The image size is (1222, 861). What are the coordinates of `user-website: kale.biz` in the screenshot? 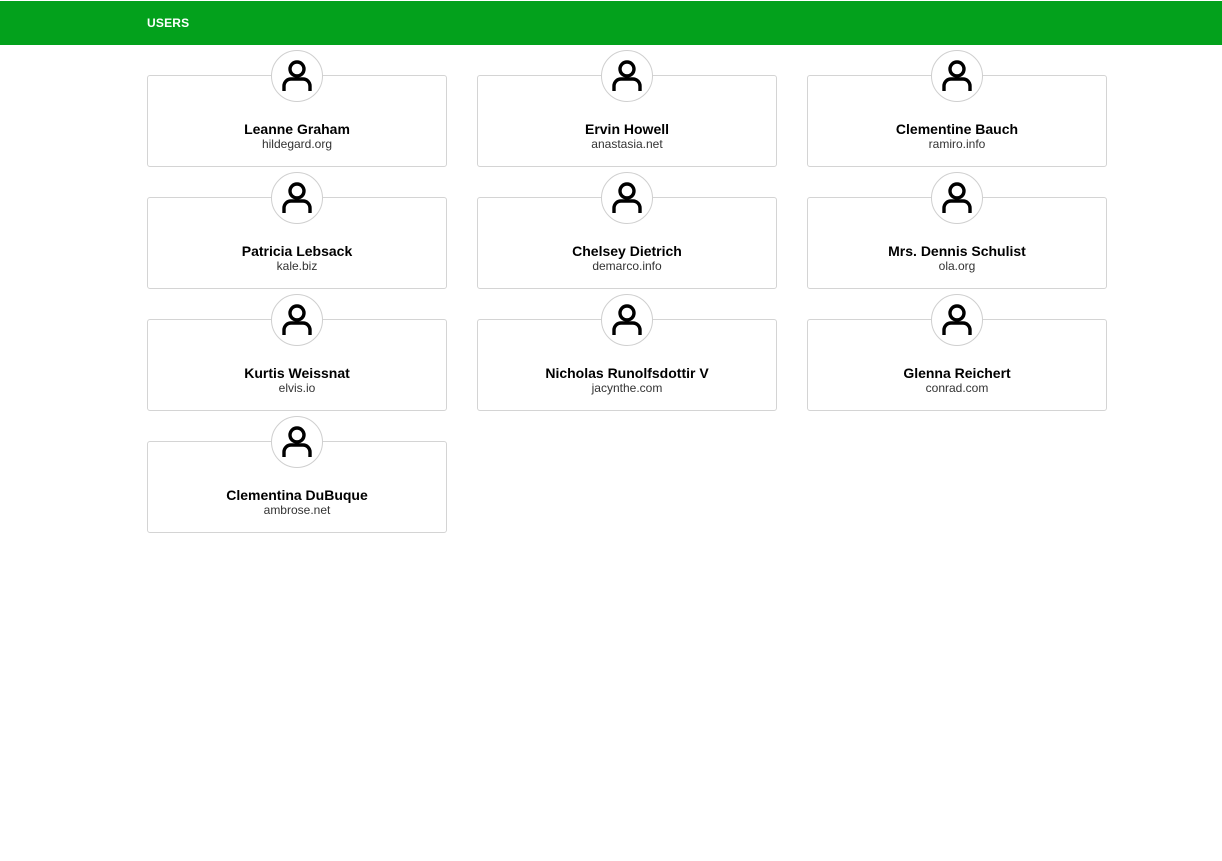 It's located at (297, 266).